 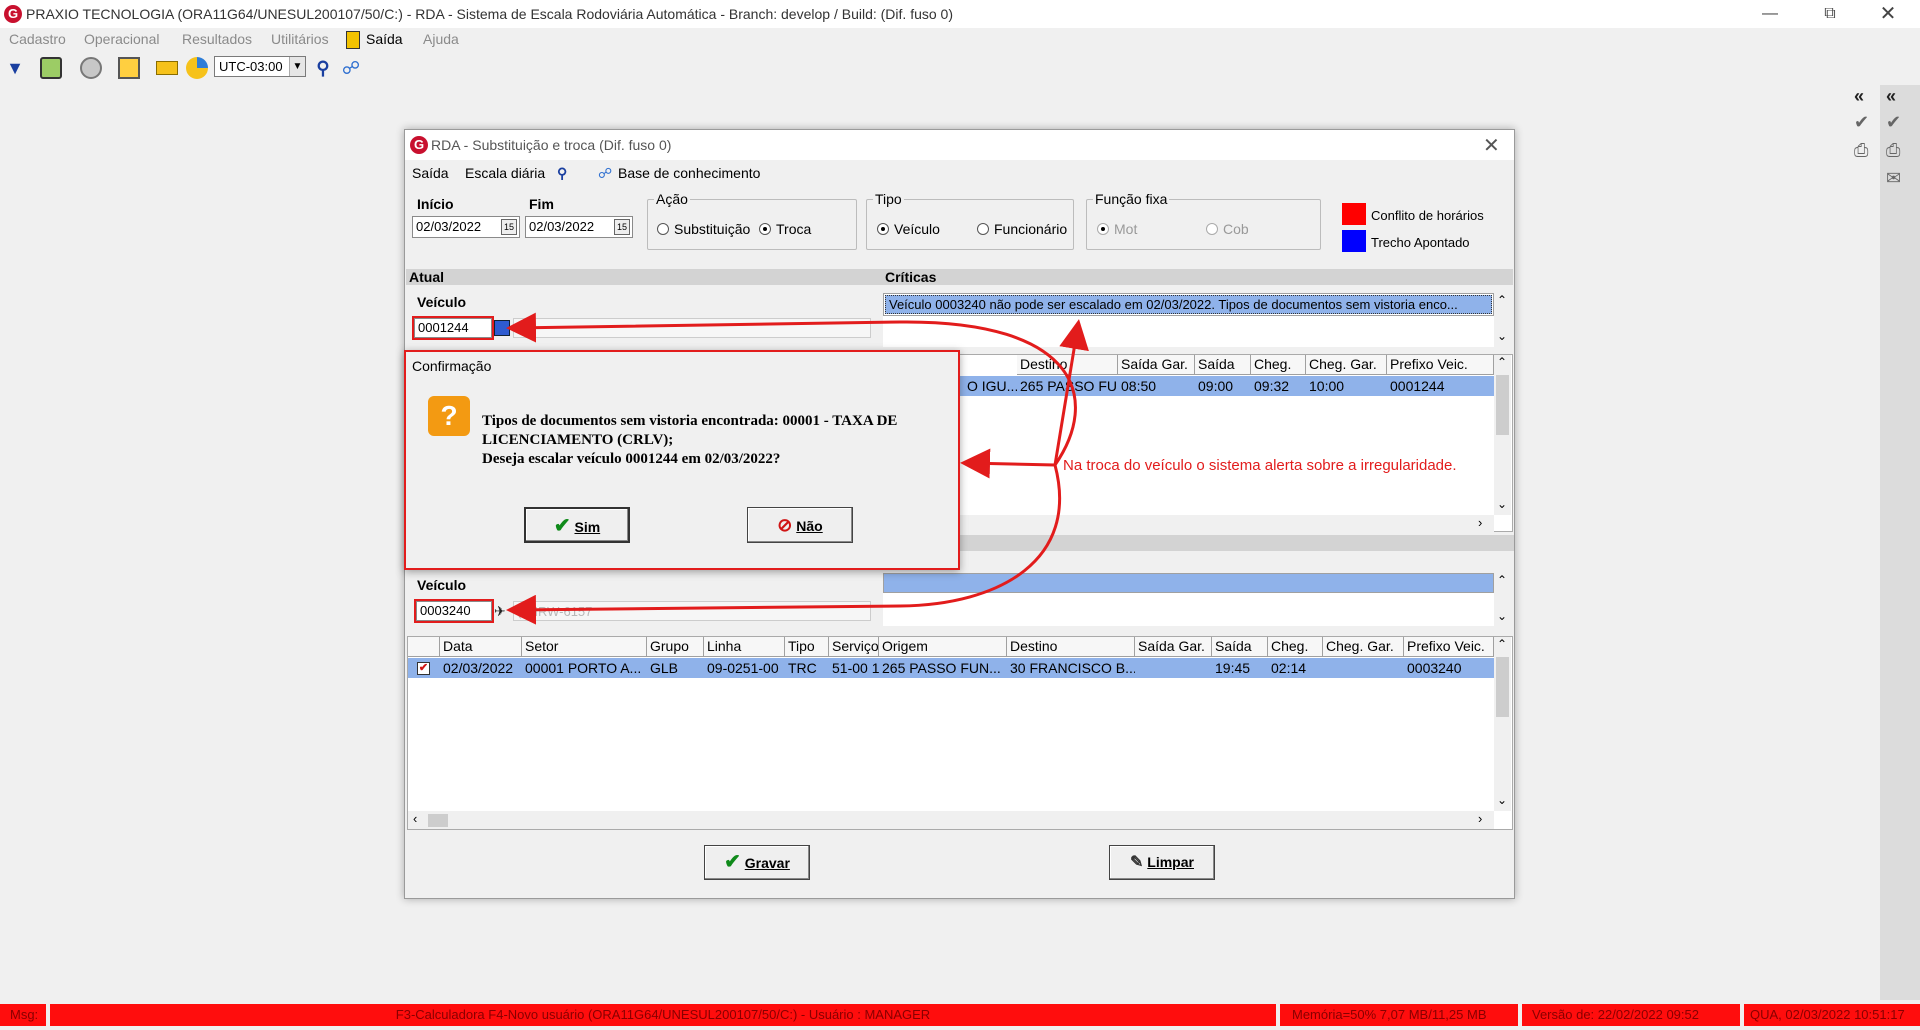 I want to click on status-versao: Versão de: 22/02/2022 09:52, so click(x=1631, y=1015).